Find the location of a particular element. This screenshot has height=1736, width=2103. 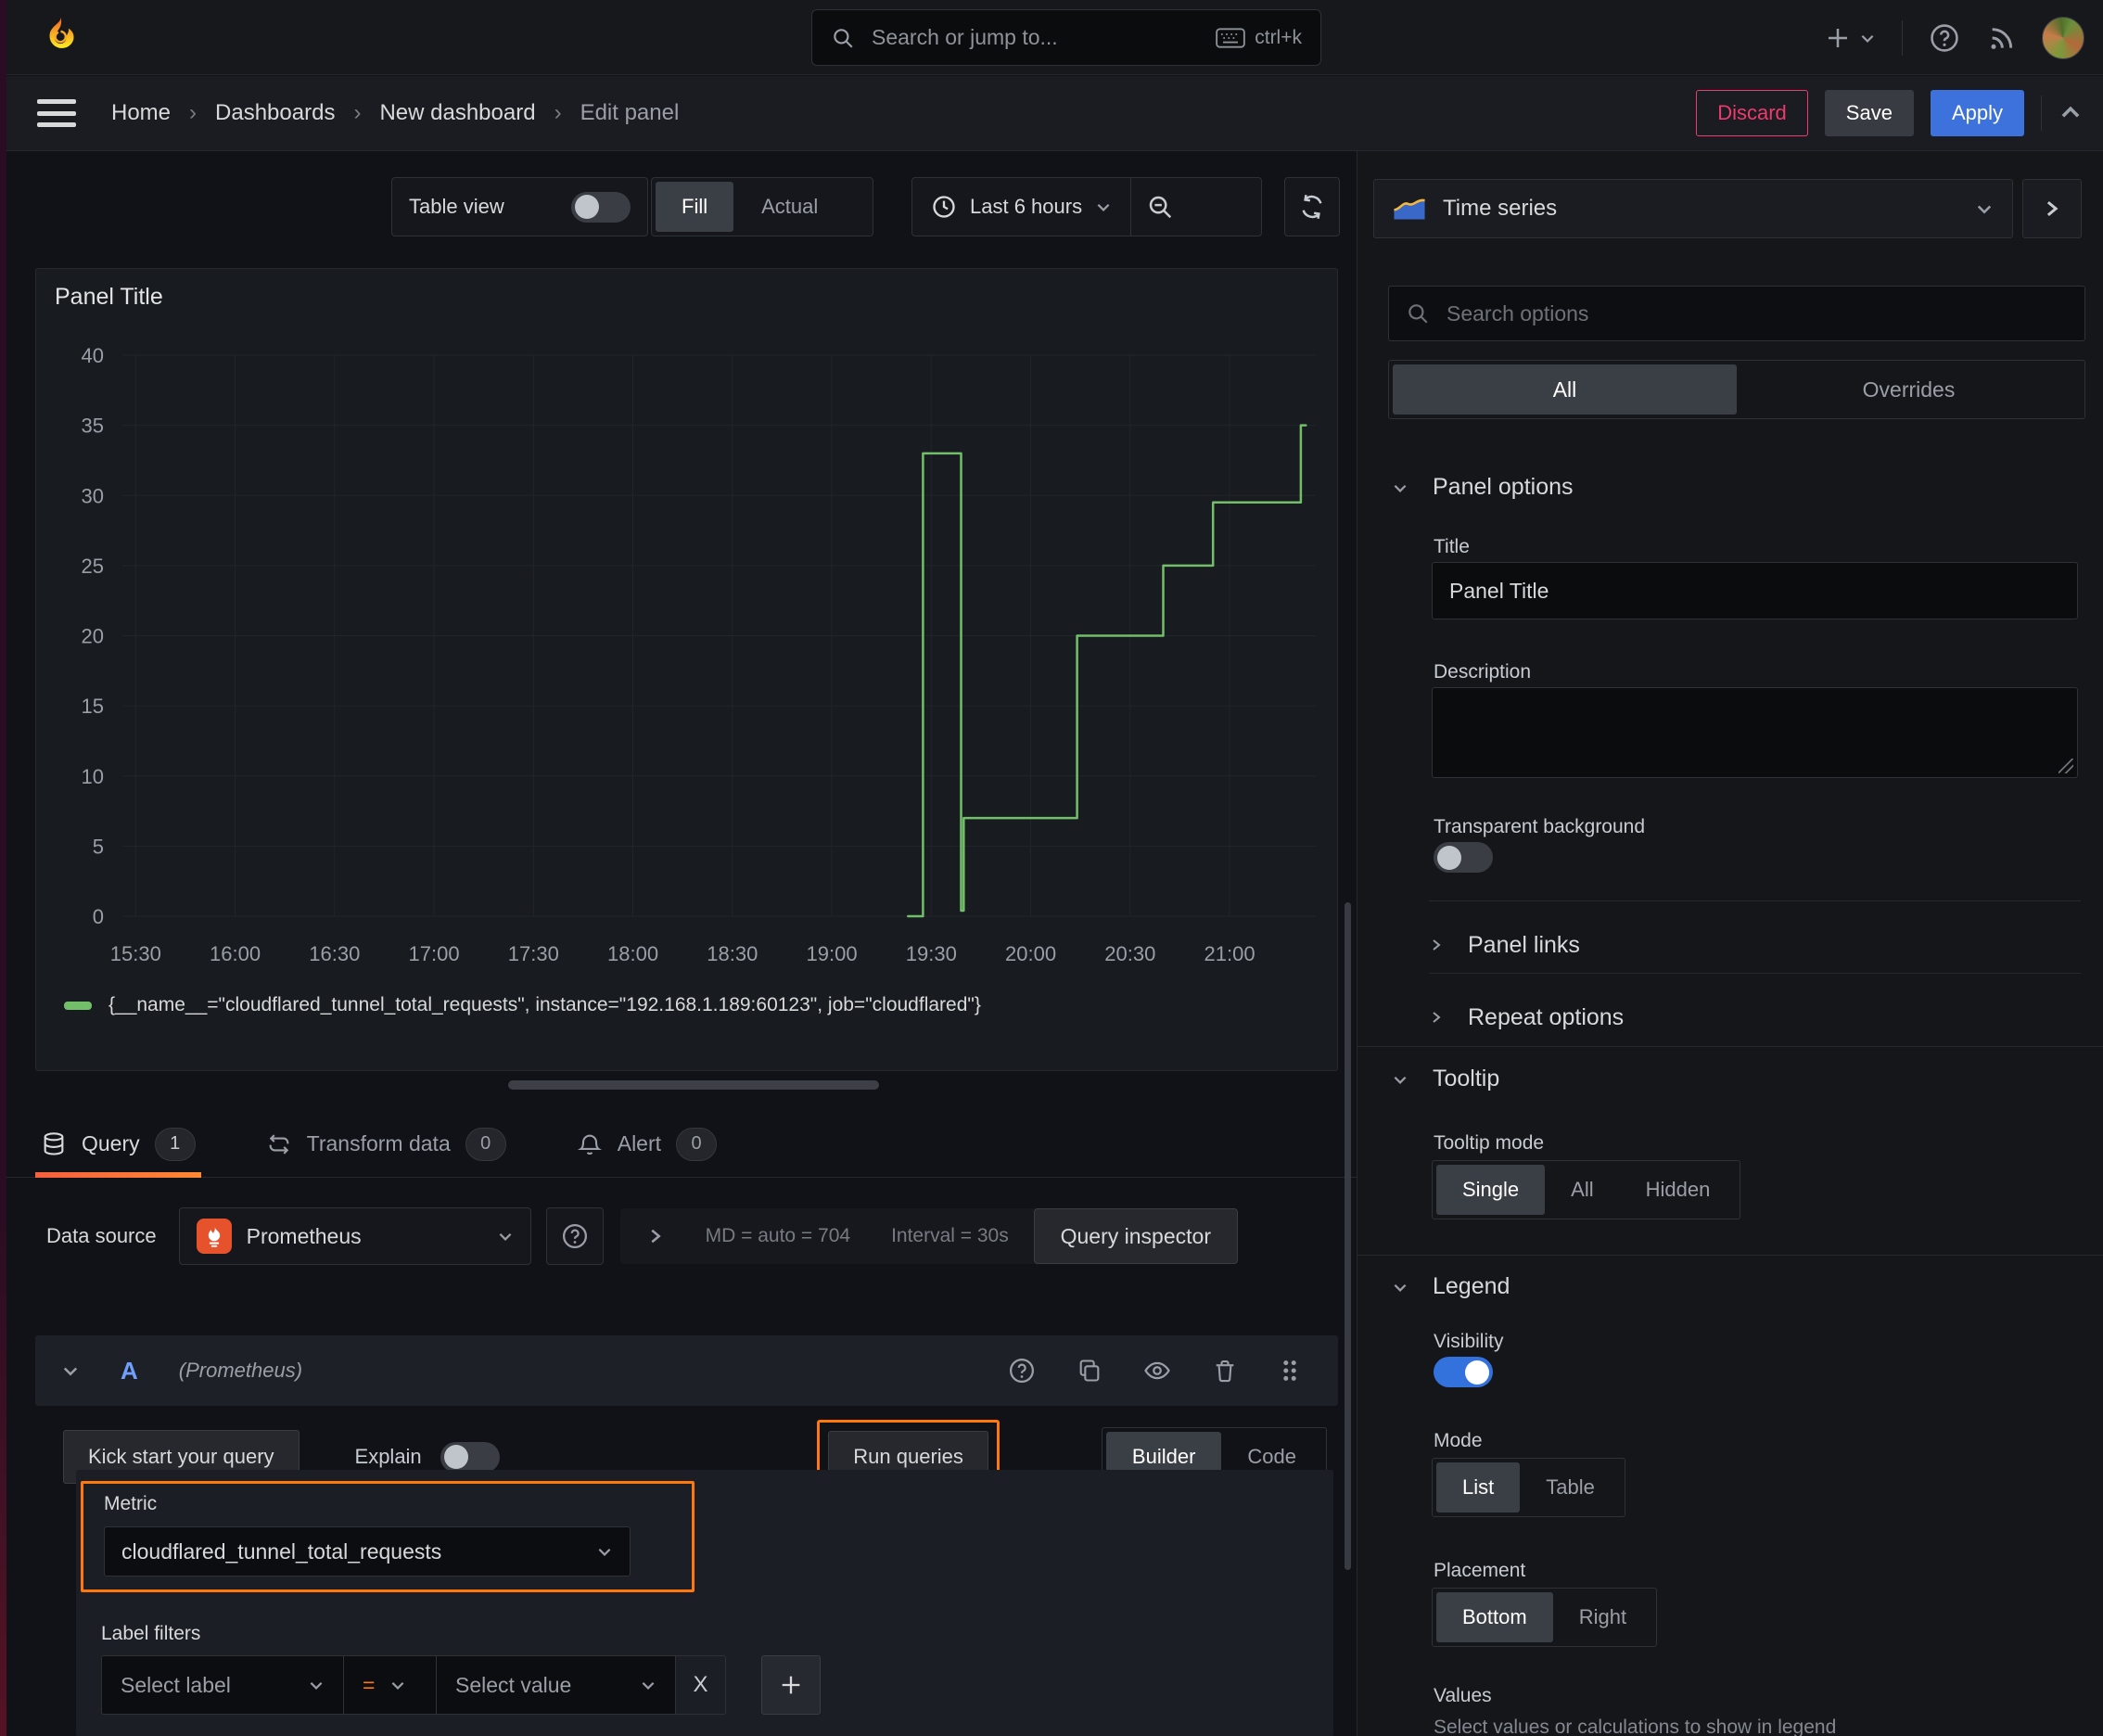

filter-all-option: All is located at coordinates (1565, 389).